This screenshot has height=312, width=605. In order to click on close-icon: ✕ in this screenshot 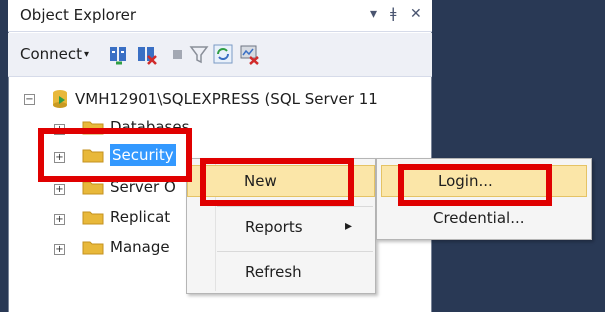, I will do `click(416, 14)`.